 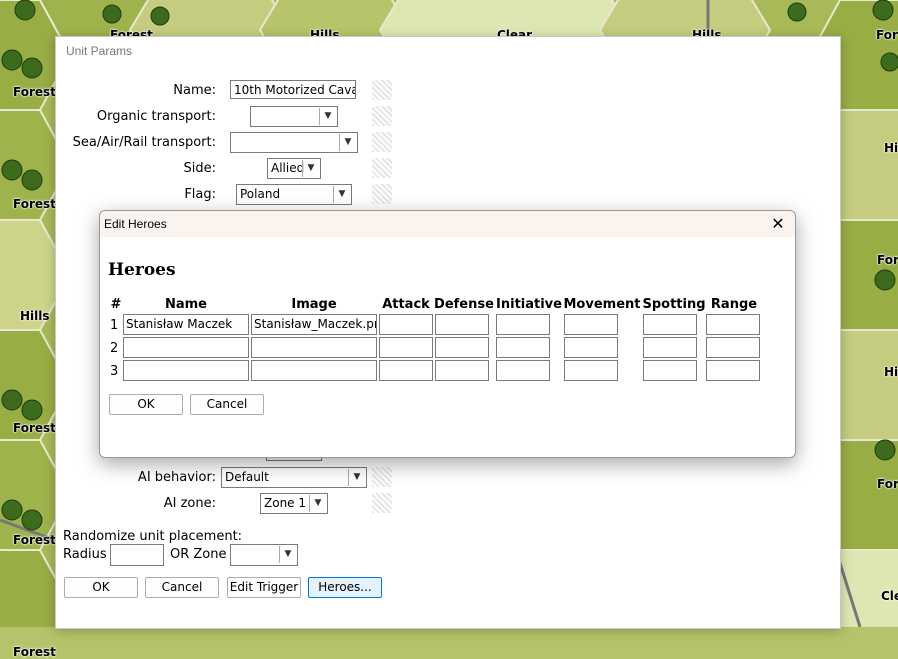 What do you see at coordinates (293, 89) in the screenshot?
I see `name-field: 10th Motorized Cavalry` at bounding box center [293, 89].